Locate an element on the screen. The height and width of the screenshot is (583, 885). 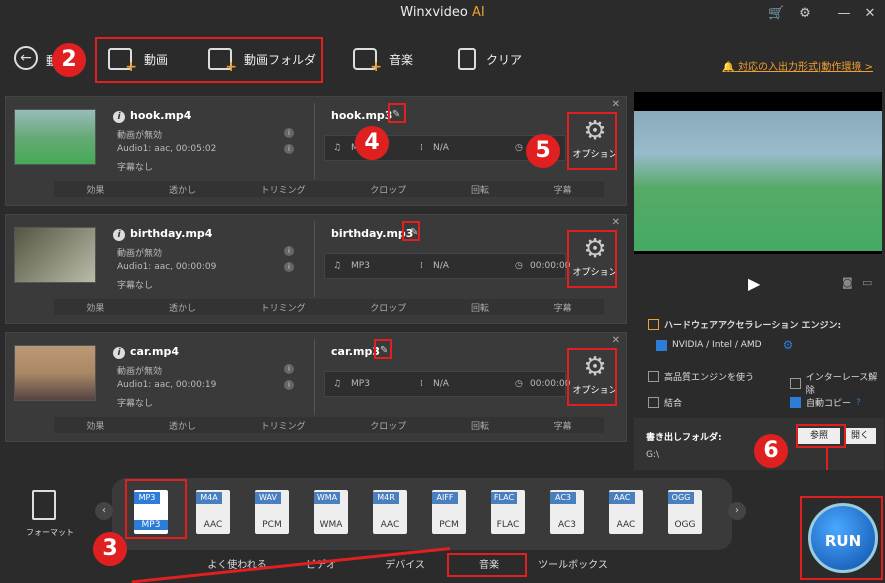
autocopy-checkbox: 自動コピー? is located at coordinates (825, 402).